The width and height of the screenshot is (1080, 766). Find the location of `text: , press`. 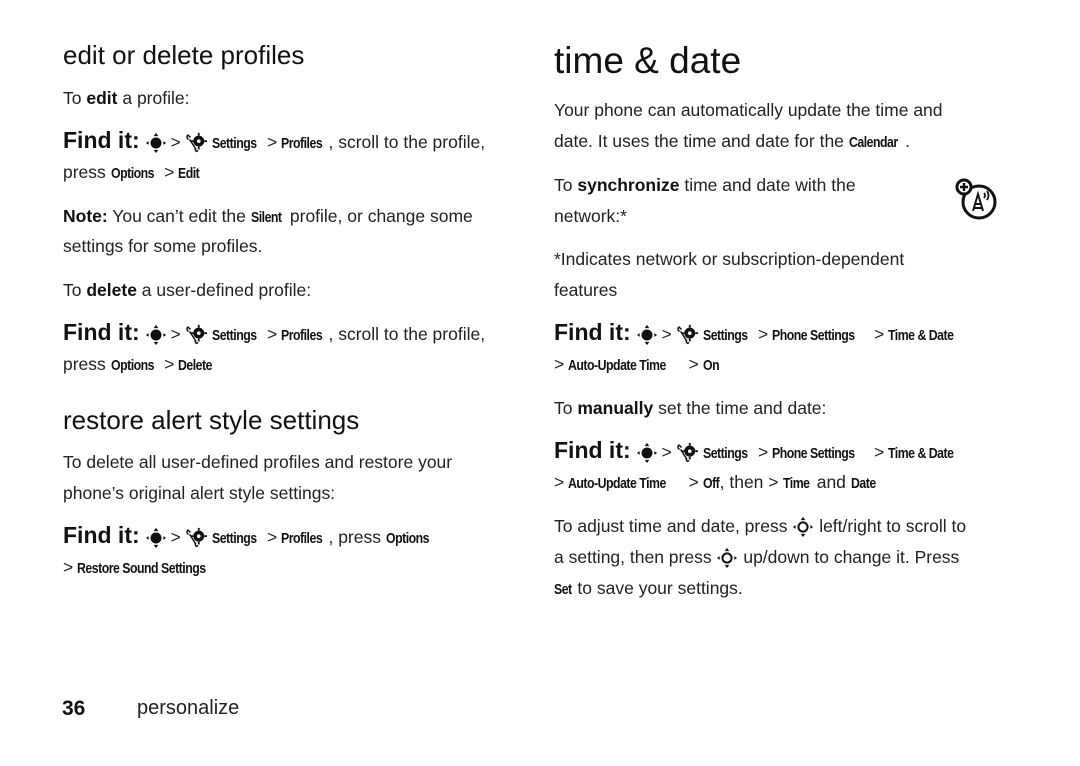

text: , press is located at coordinates (357, 537).